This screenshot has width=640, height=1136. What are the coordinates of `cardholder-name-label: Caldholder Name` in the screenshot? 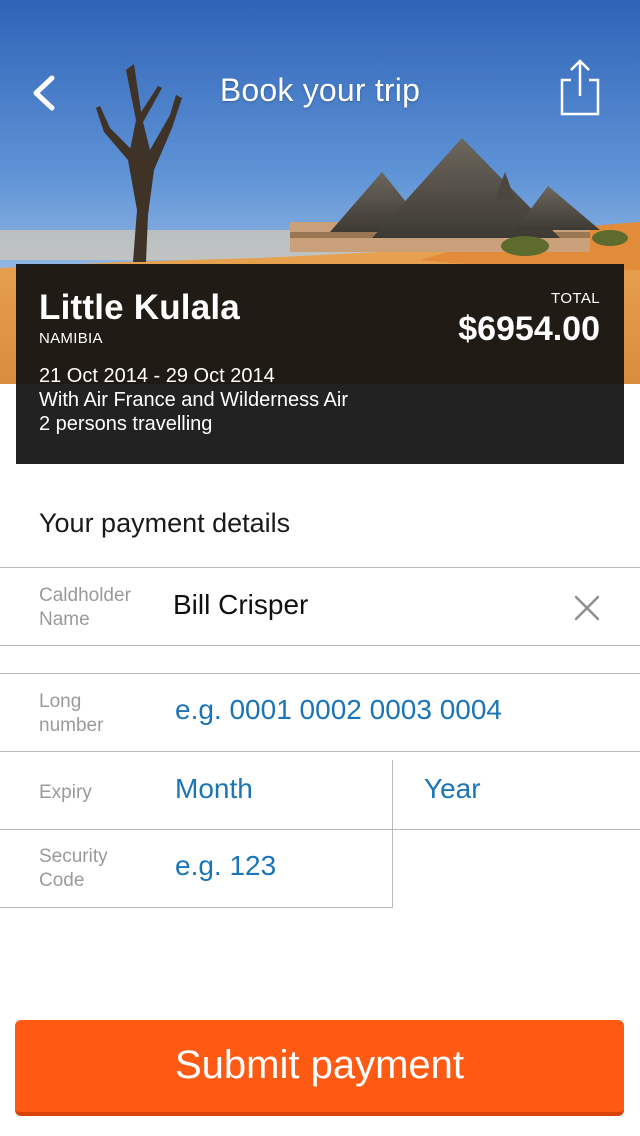 It's located at (85, 608).